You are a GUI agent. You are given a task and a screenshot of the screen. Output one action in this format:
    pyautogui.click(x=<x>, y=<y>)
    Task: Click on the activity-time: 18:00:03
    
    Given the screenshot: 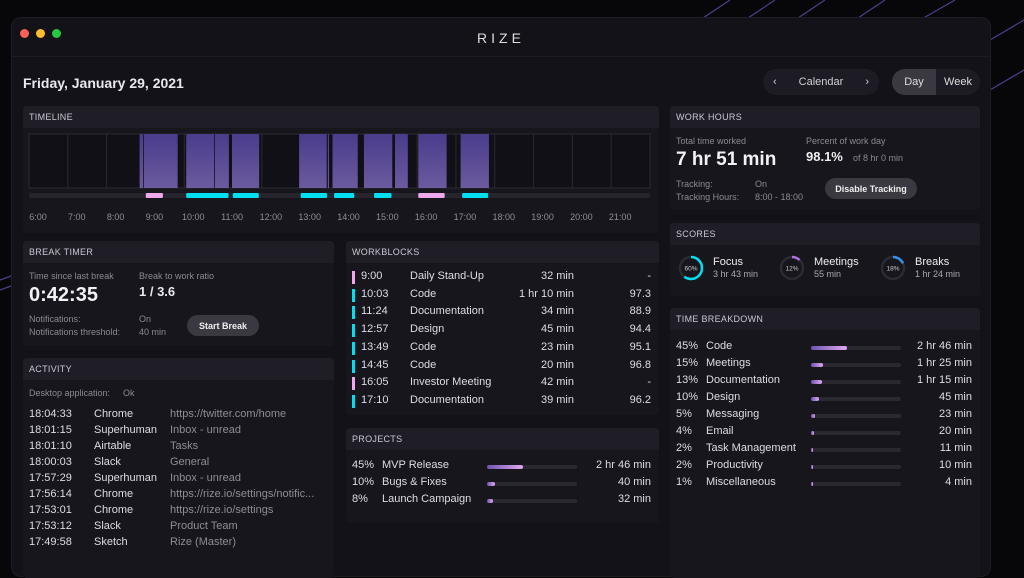 What is the action you would take?
    pyautogui.click(x=50, y=462)
    